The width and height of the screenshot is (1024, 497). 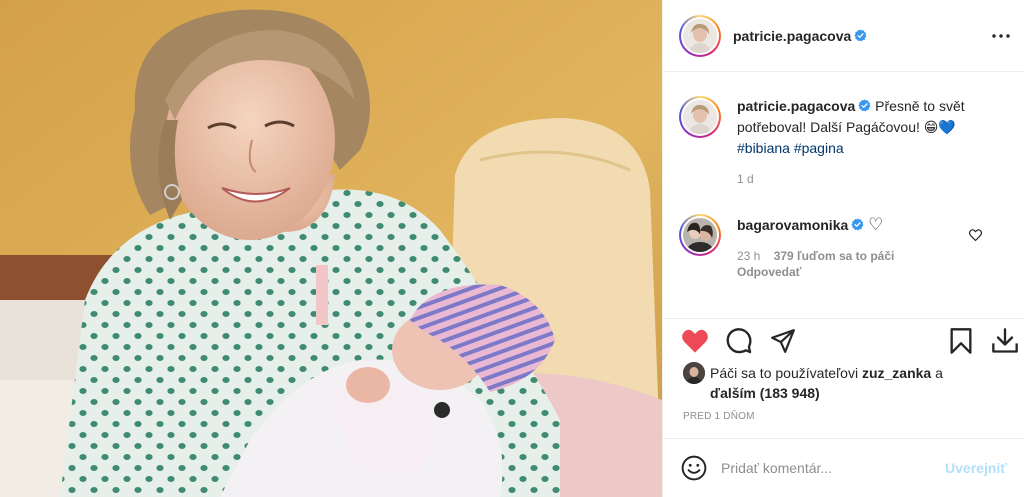 What do you see at coordinates (796, 106) in the screenshot?
I see `caption-username: patricie.pagacova` at bounding box center [796, 106].